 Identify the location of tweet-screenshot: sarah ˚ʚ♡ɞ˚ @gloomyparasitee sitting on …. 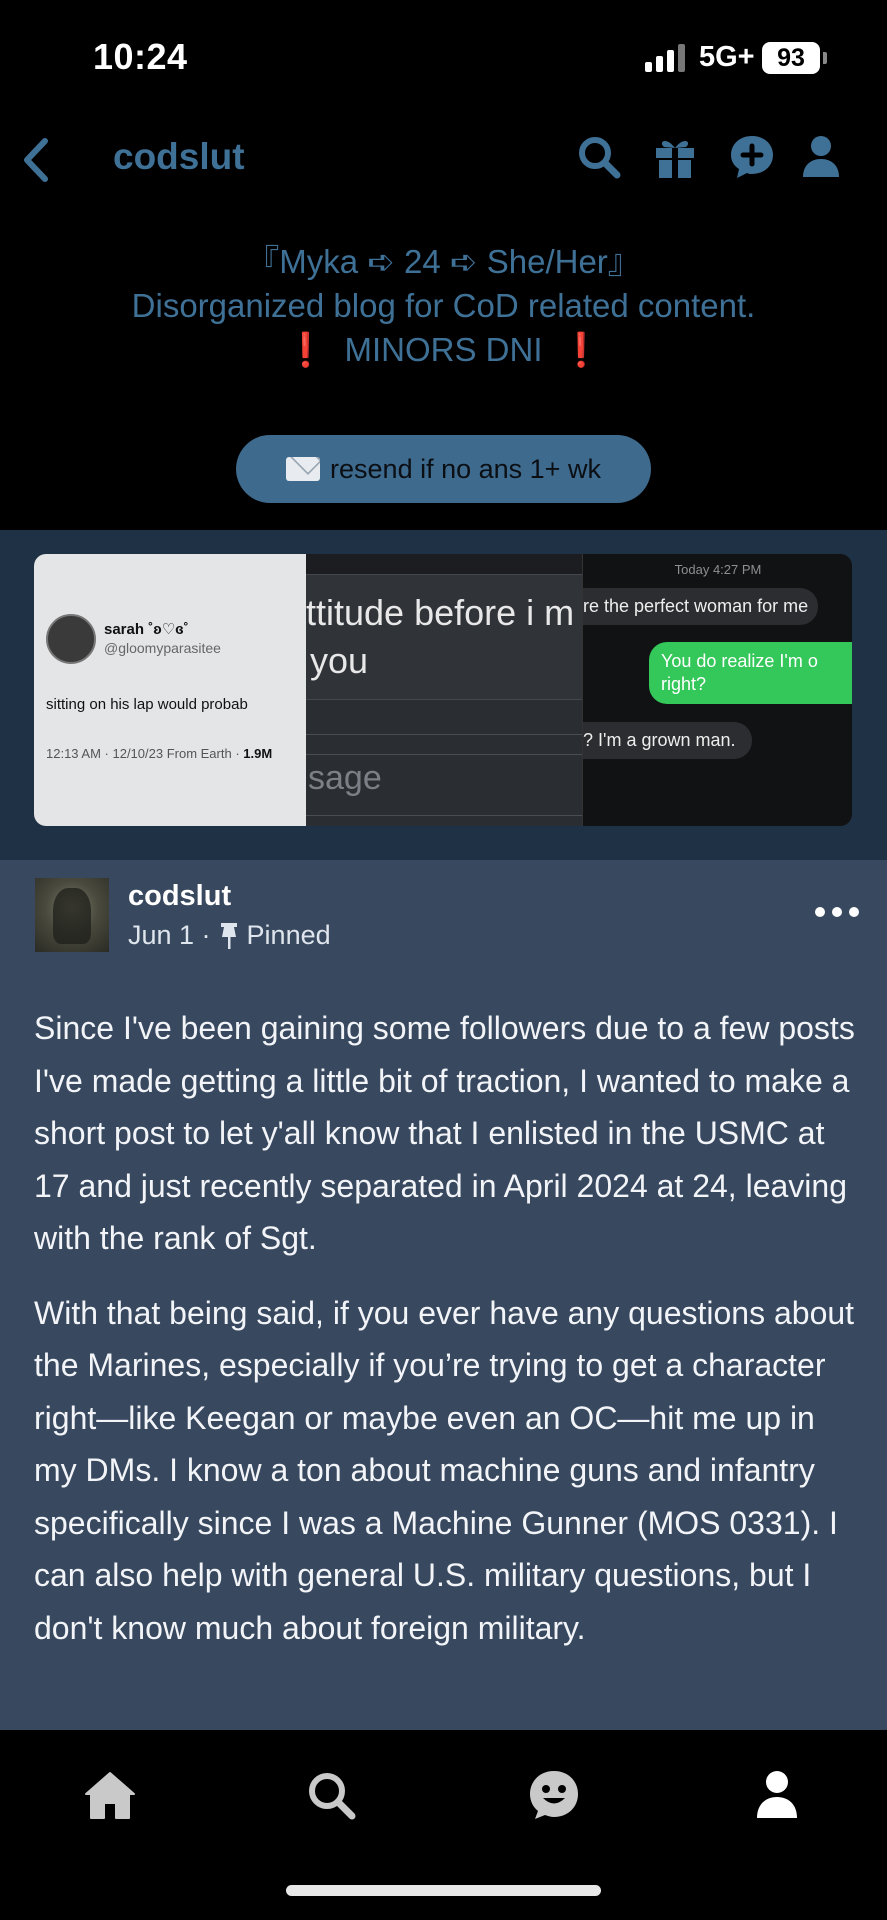
(170, 690).